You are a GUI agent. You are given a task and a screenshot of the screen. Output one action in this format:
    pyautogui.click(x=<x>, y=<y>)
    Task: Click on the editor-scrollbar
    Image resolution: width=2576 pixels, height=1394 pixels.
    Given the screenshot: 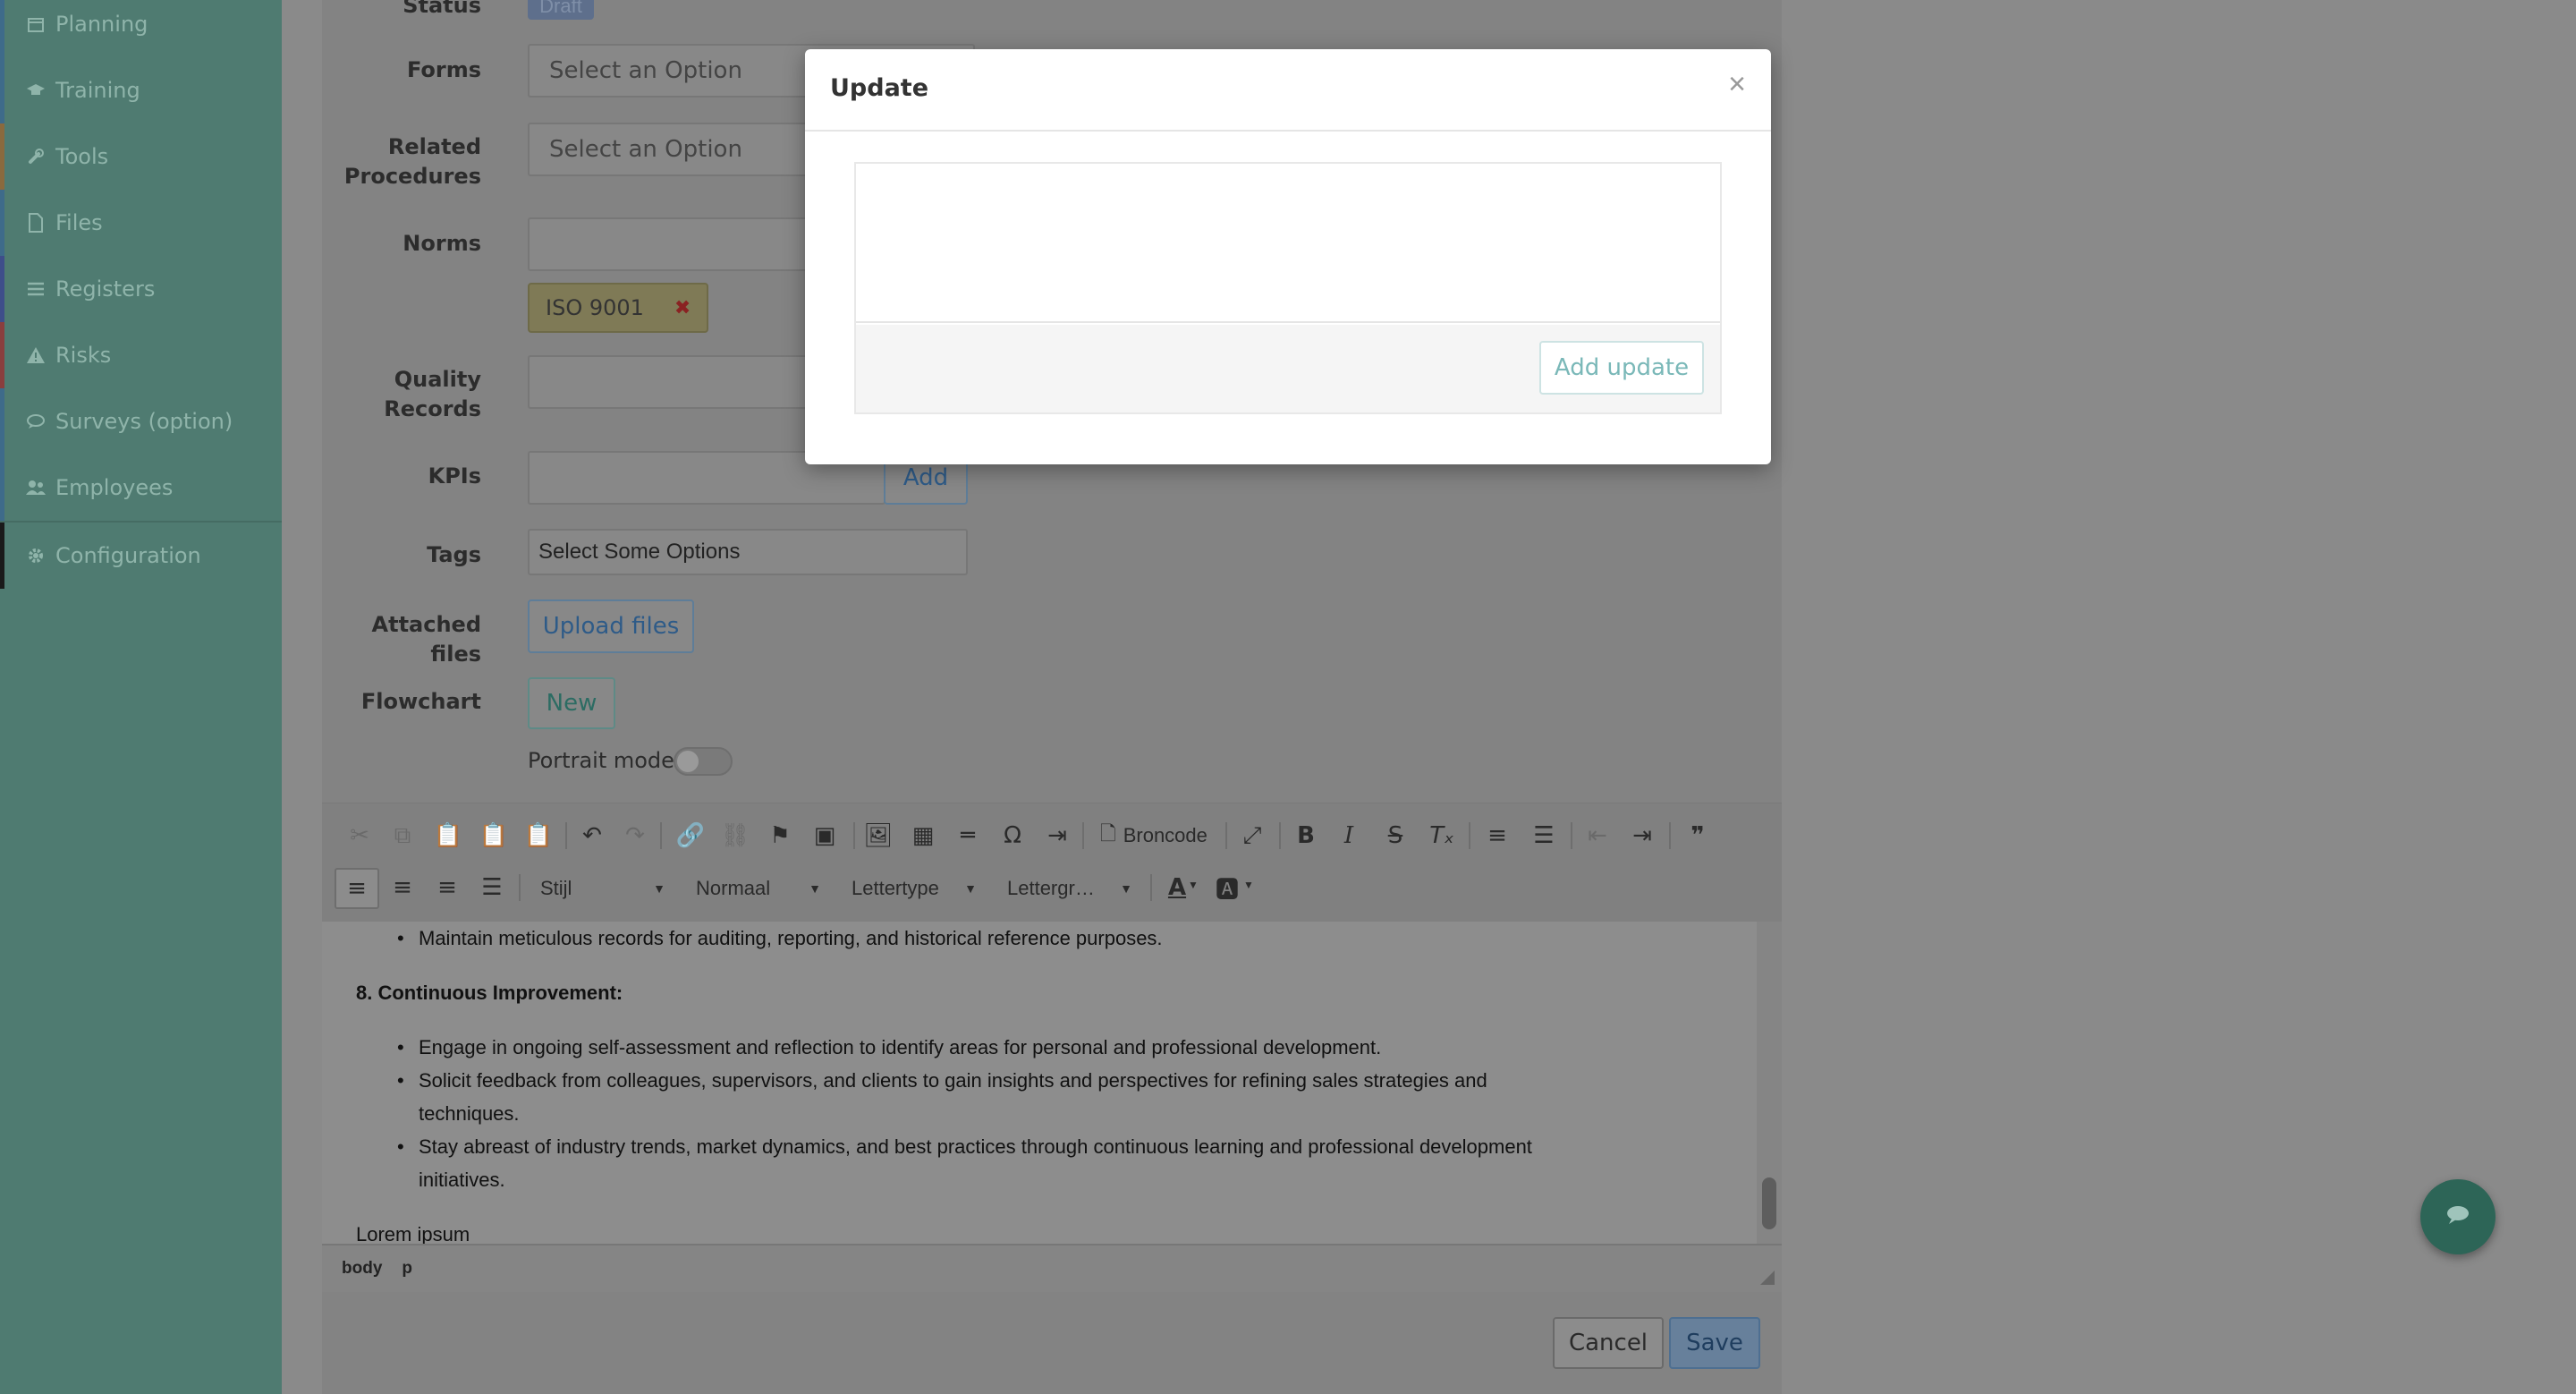 What is the action you would take?
    pyautogui.click(x=1769, y=1083)
    